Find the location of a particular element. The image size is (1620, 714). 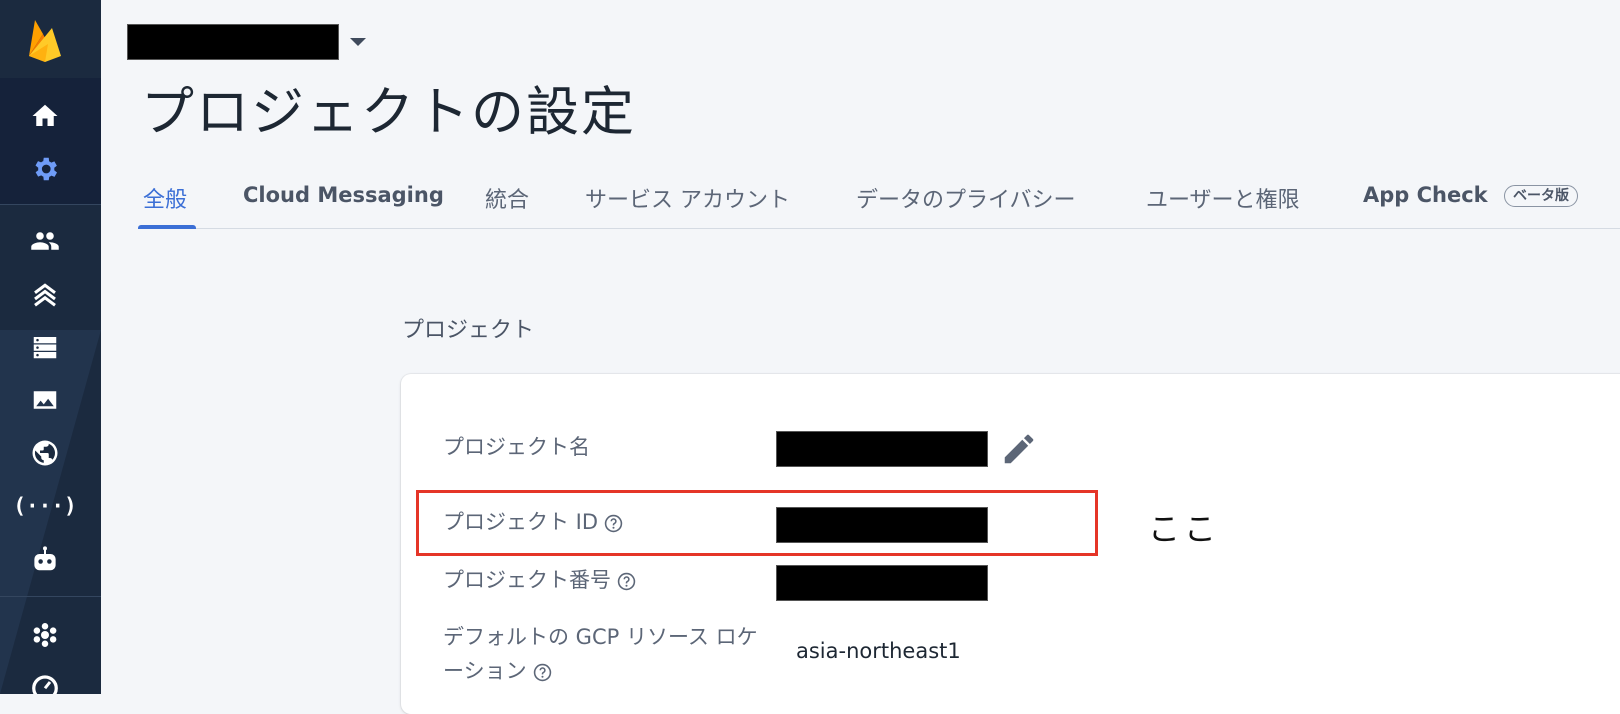

logo-area is located at coordinates (50, 39).